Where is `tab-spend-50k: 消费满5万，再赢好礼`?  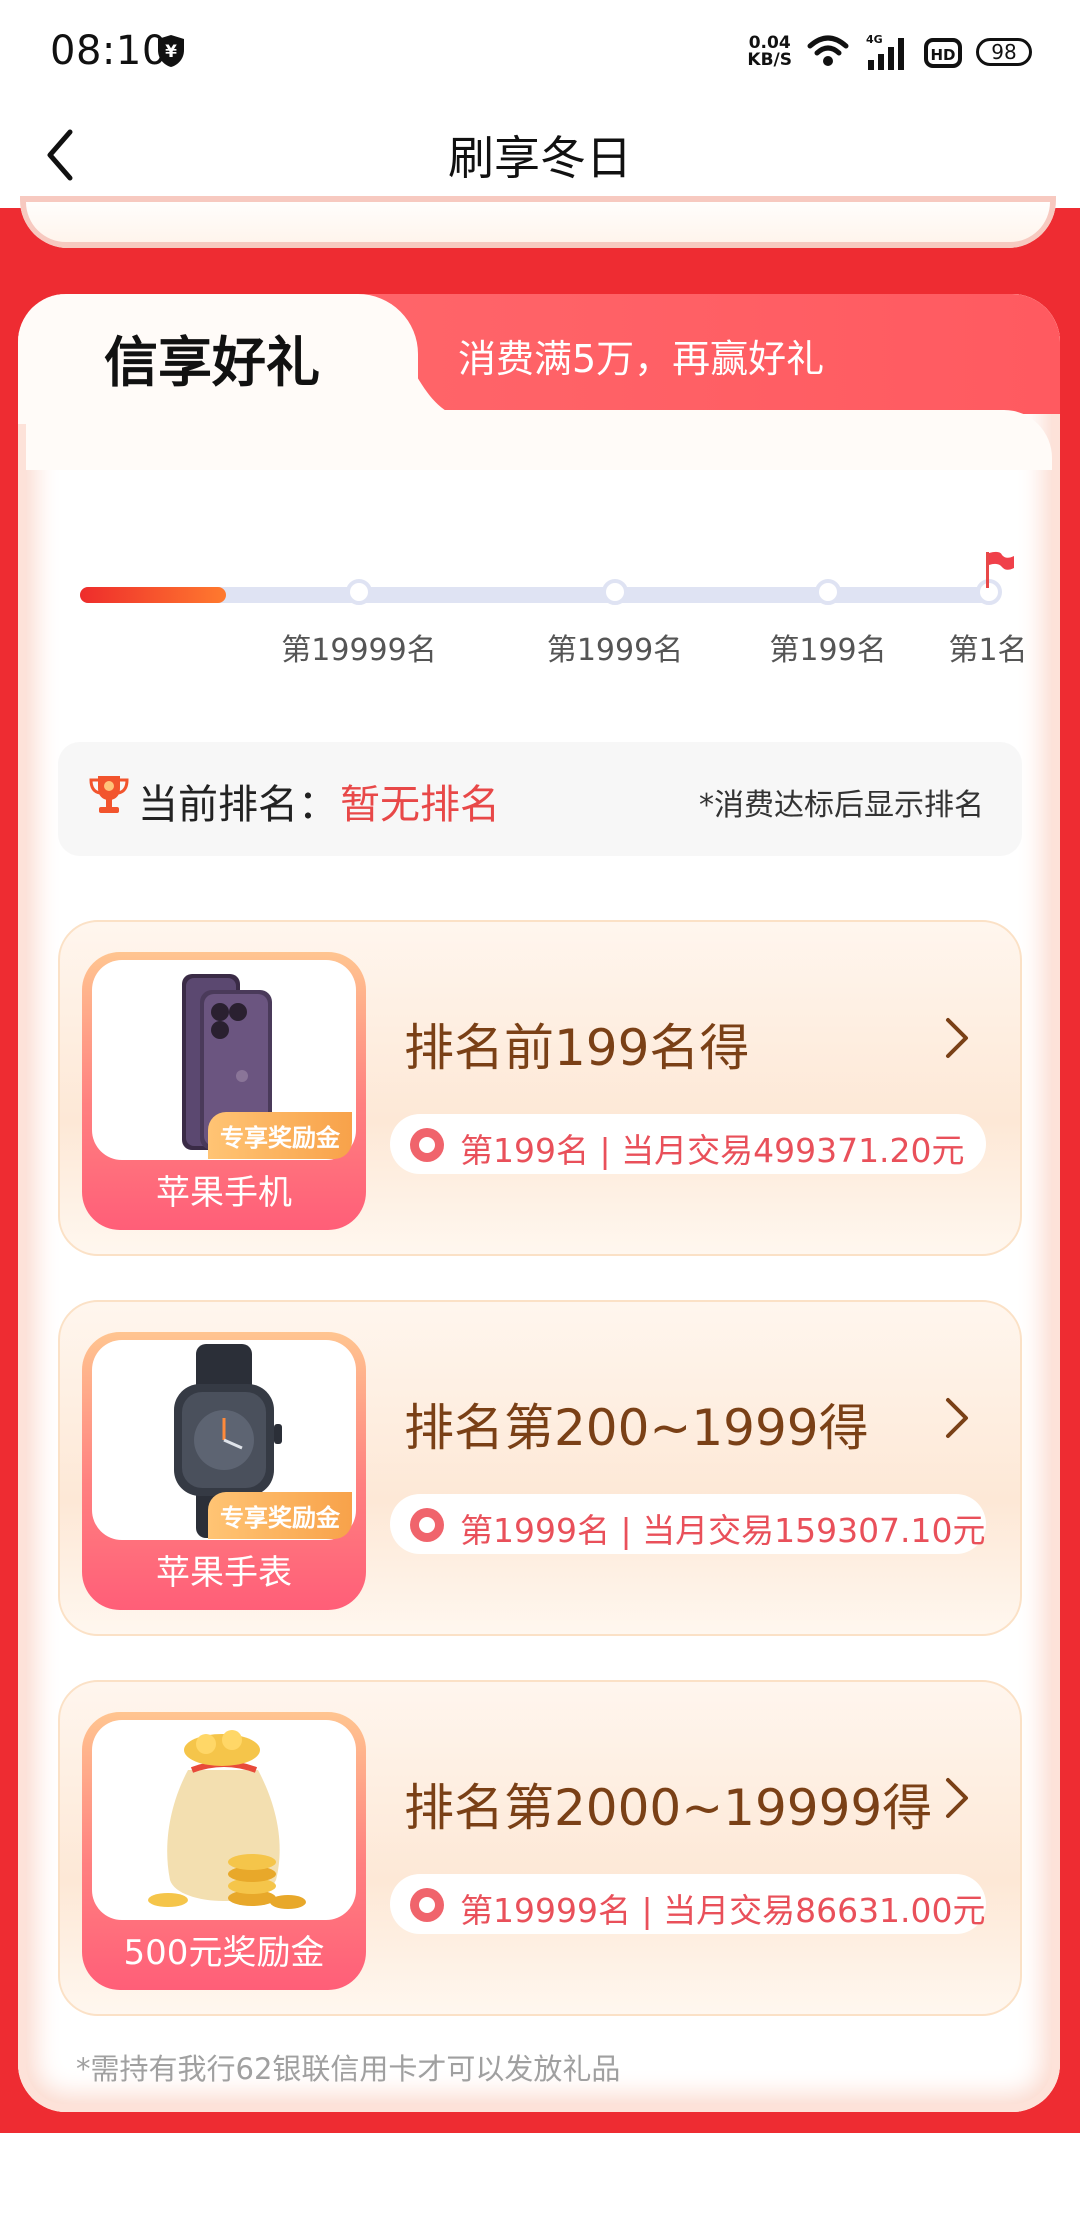 tab-spend-50k: 消费满5万，再赢好礼 is located at coordinates (641, 355).